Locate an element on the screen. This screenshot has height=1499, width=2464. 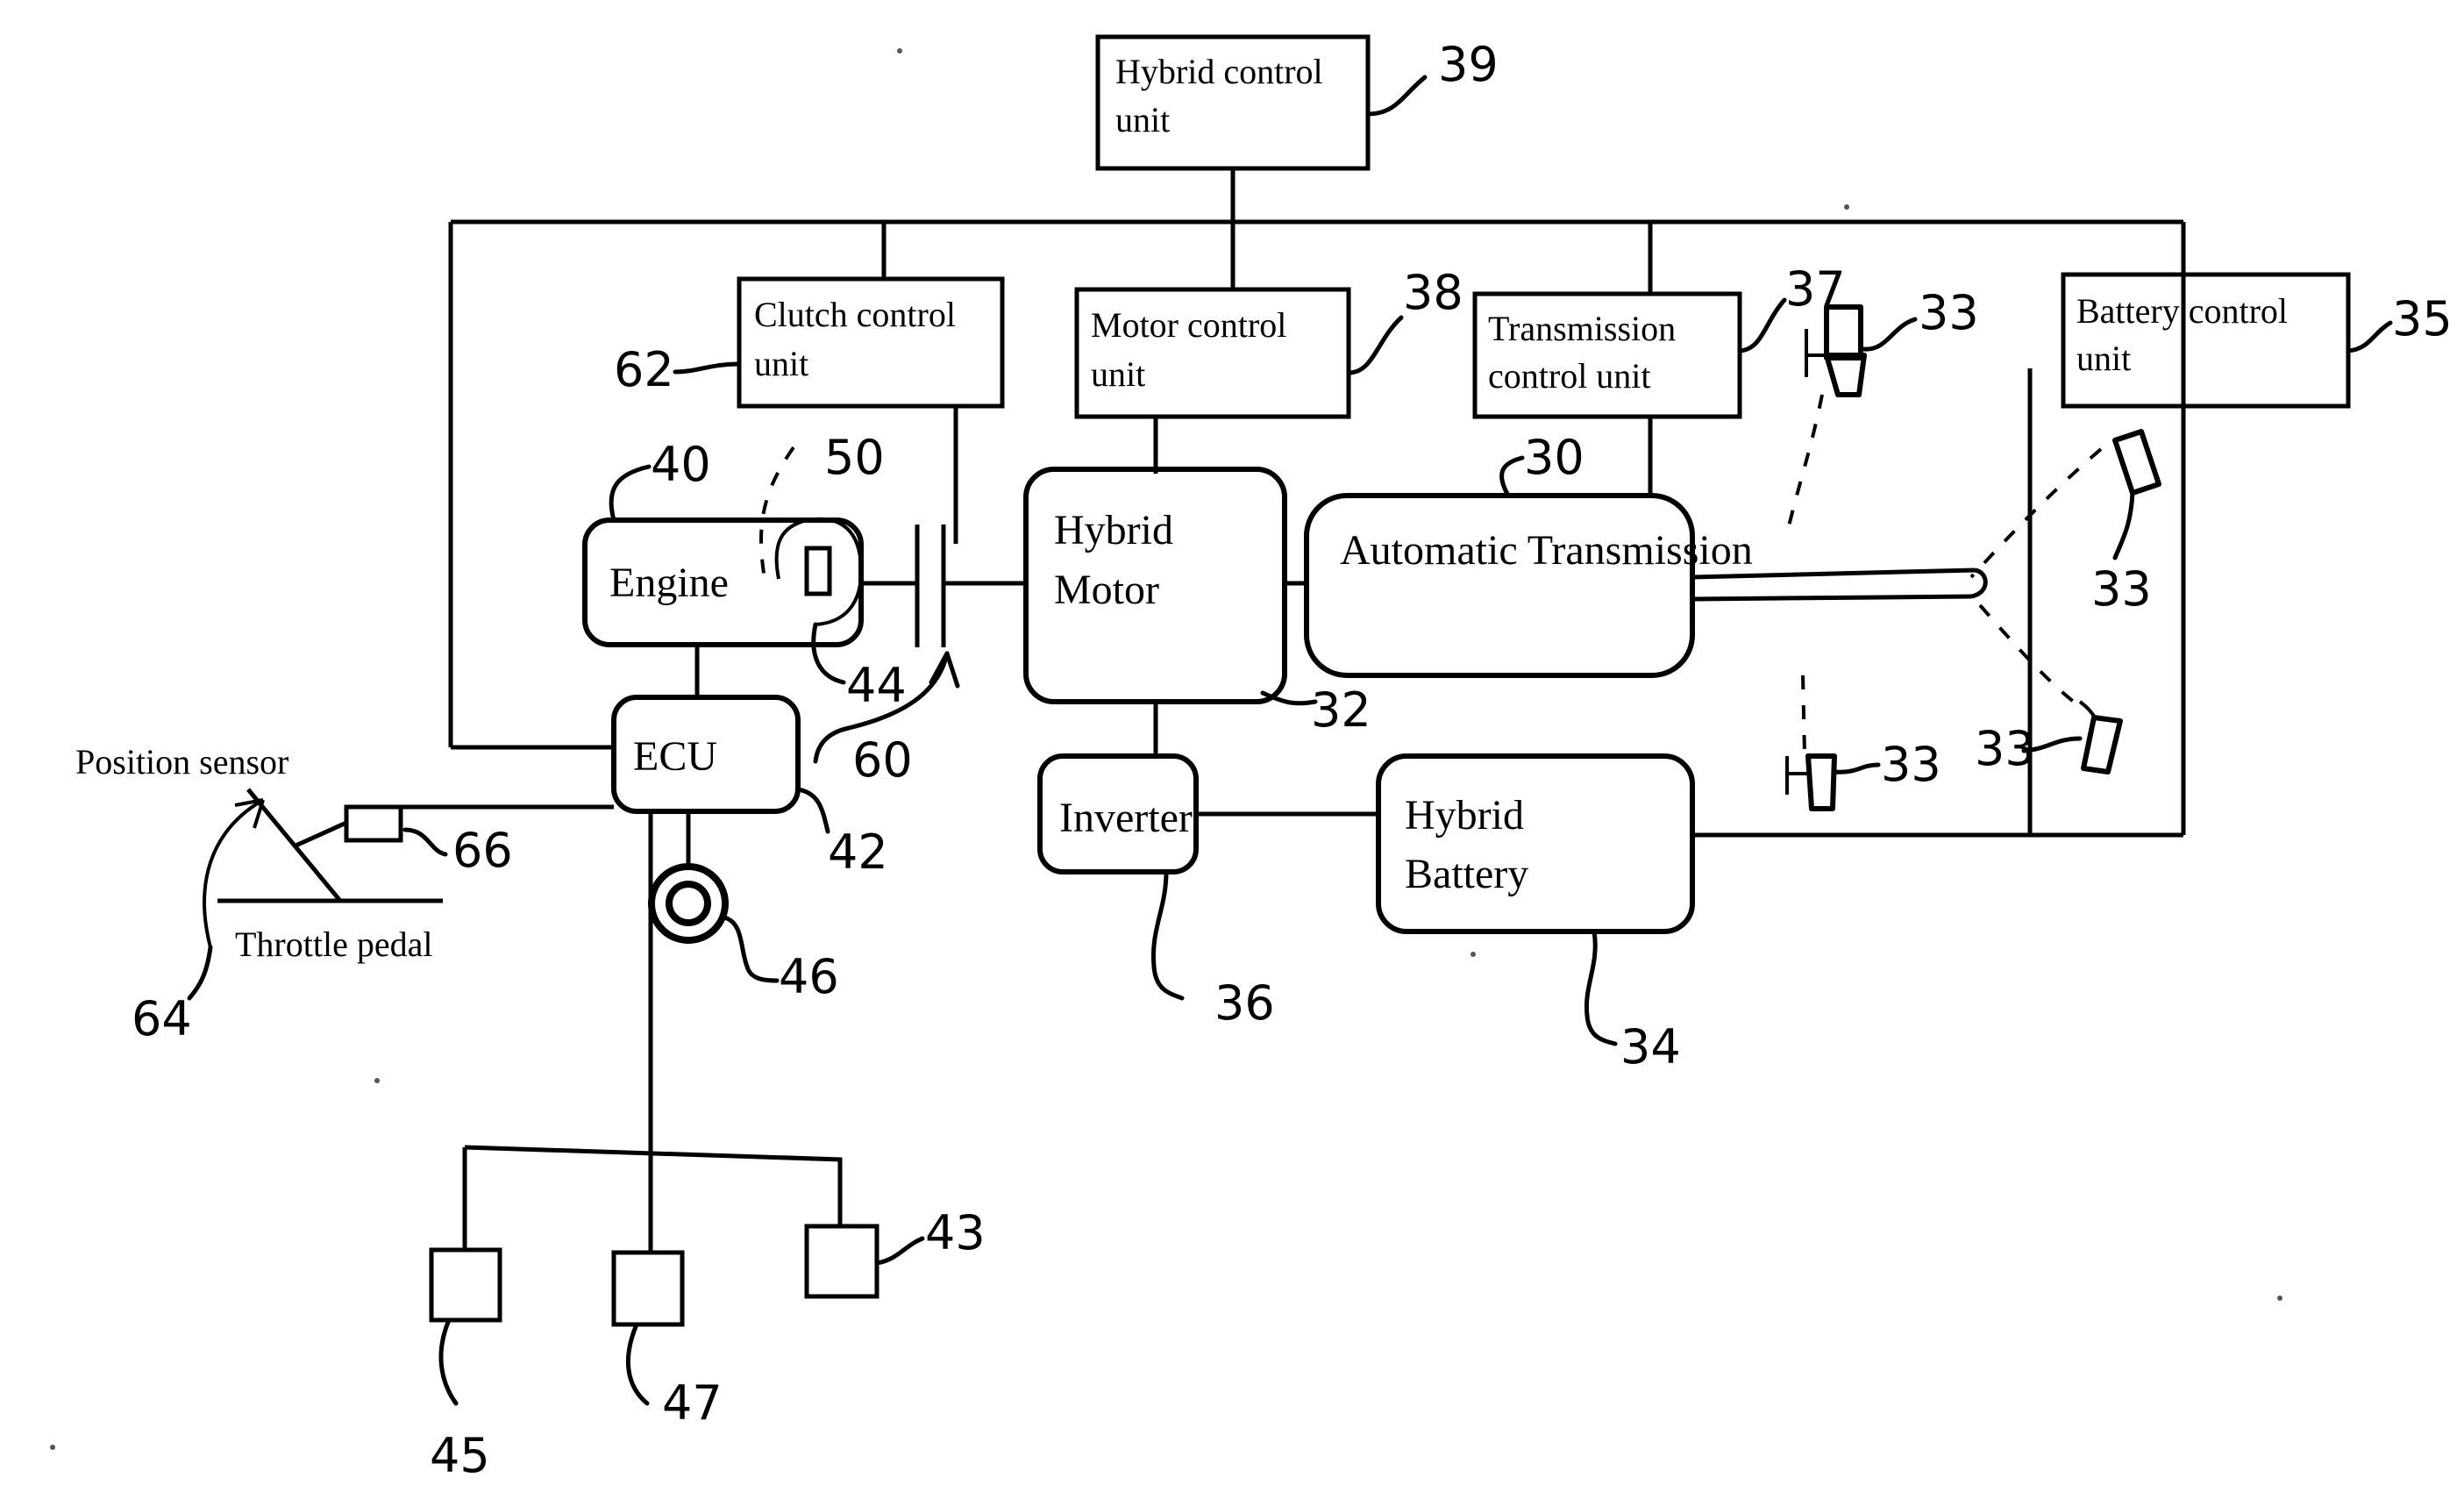
ref-number-34: 34 is located at coordinates (1650, 1046).